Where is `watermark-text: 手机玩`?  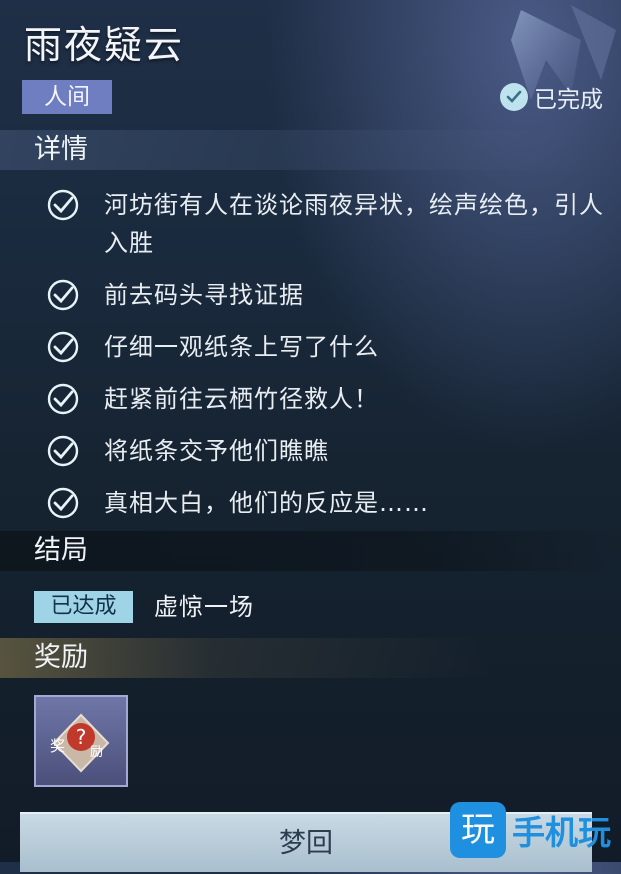 watermark-text: 手机玩 is located at coordinates (561, 832).